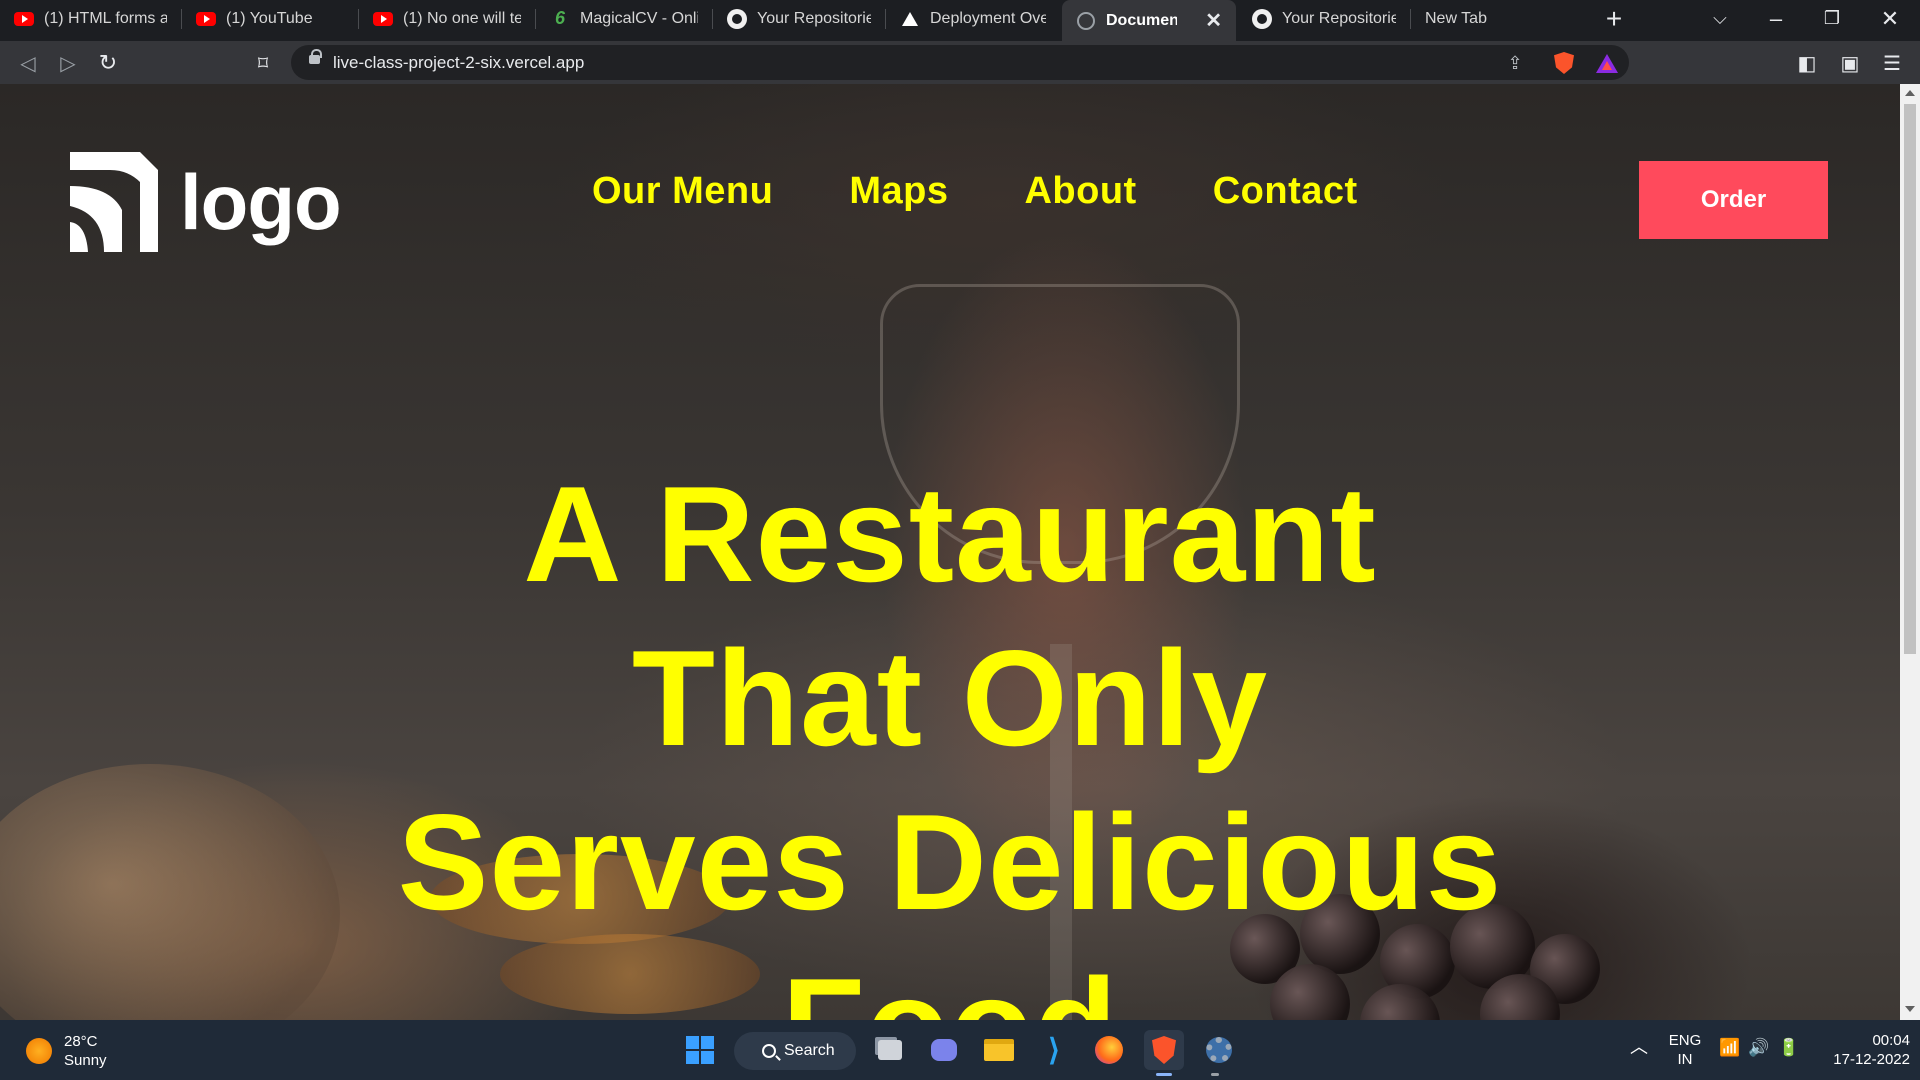 The height and width of the screenshot is (1080, 1920). I want to click on wifi-icon: 📶, so click(1729, 1047).